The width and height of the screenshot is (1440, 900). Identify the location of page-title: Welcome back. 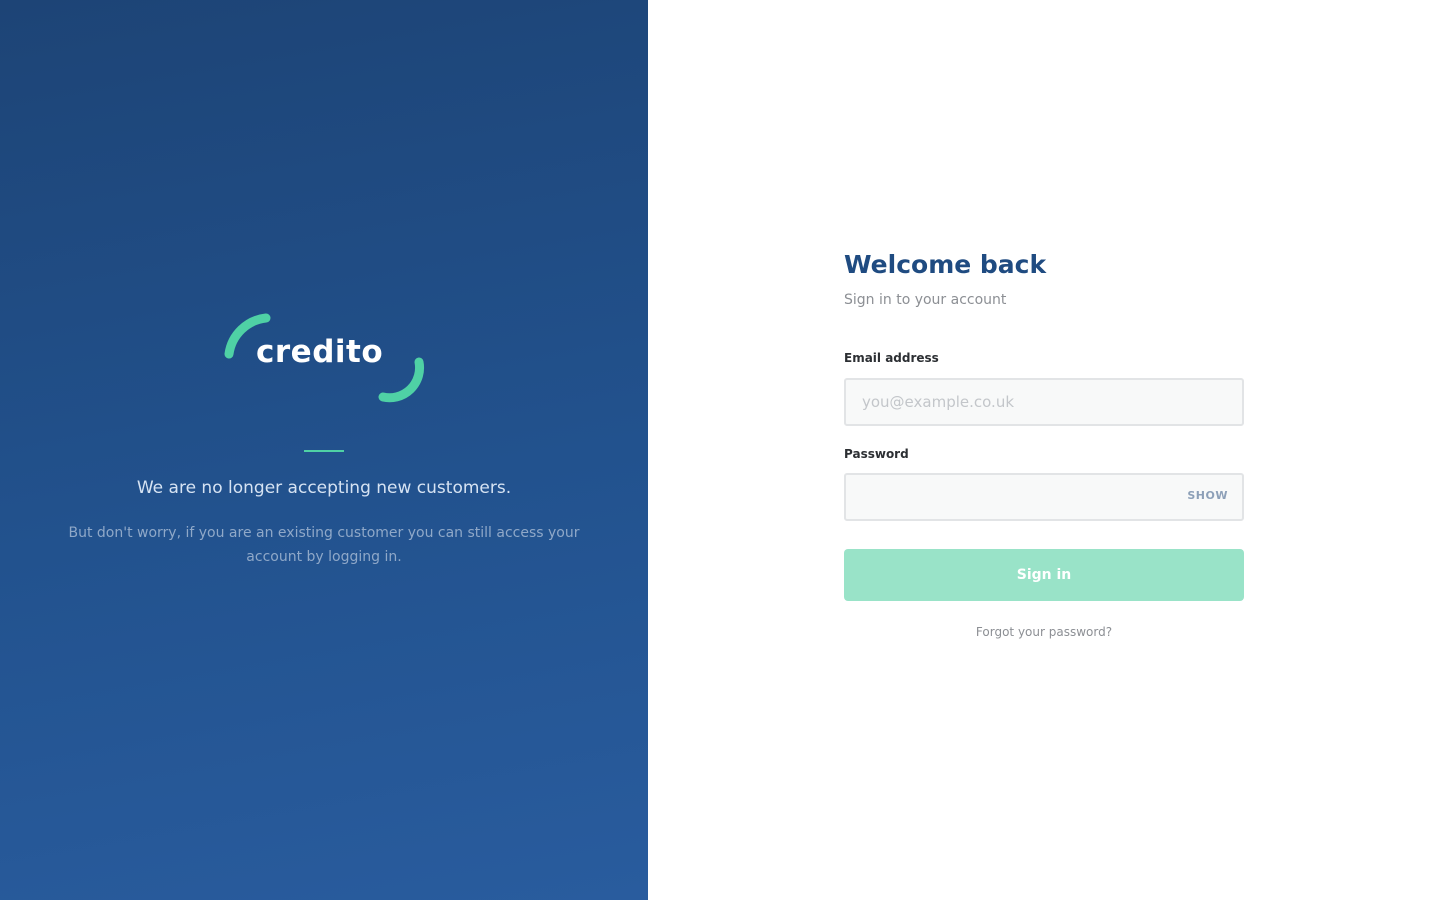
(945, 264).